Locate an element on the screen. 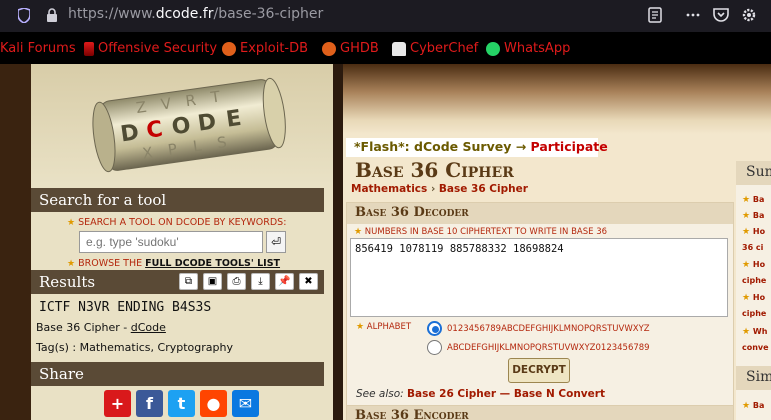  dcode-link: dCode is located at coordinates (148, 327).